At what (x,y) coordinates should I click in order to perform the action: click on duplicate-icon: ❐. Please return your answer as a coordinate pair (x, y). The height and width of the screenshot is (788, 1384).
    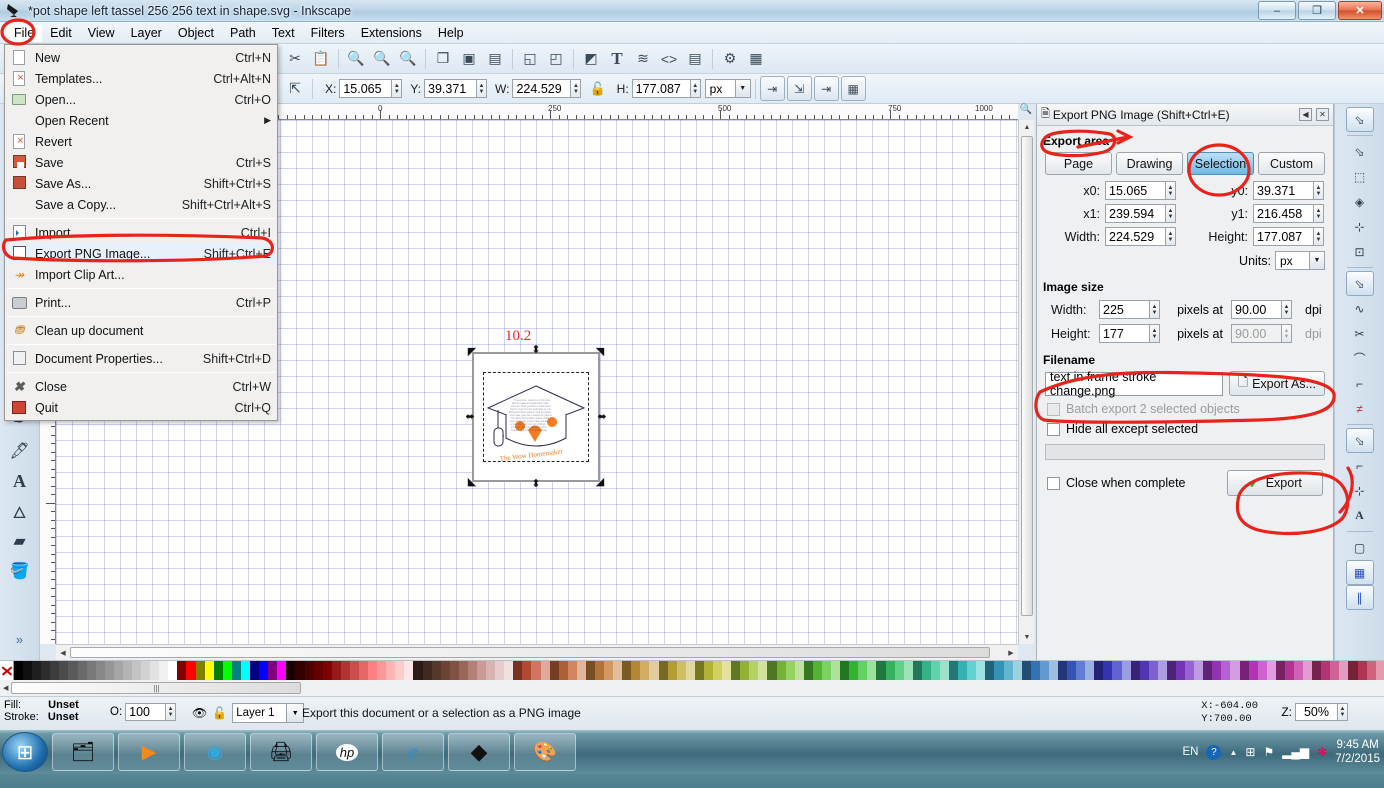
    Looking at the image, I should click on (443, 59).